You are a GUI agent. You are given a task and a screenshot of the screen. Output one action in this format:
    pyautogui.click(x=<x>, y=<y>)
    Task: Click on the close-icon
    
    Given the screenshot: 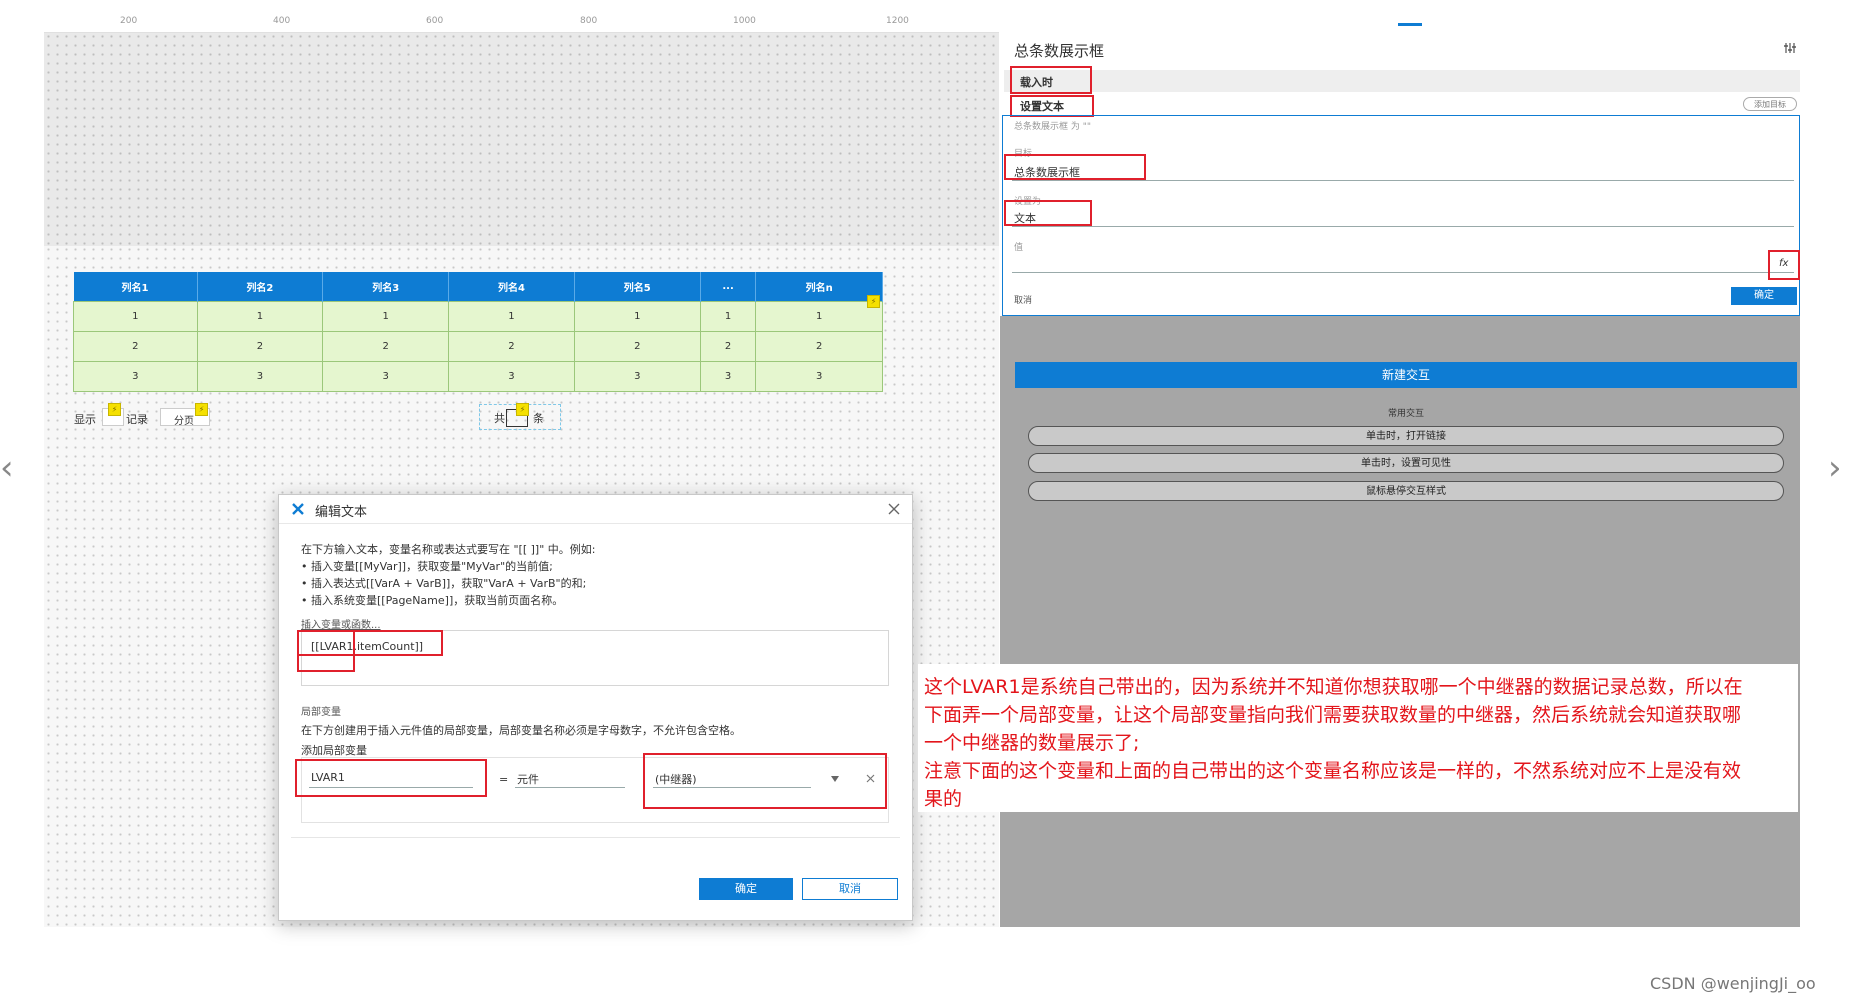 What is the action you would take?
    pyautogui.click(x=894, y=509)
    